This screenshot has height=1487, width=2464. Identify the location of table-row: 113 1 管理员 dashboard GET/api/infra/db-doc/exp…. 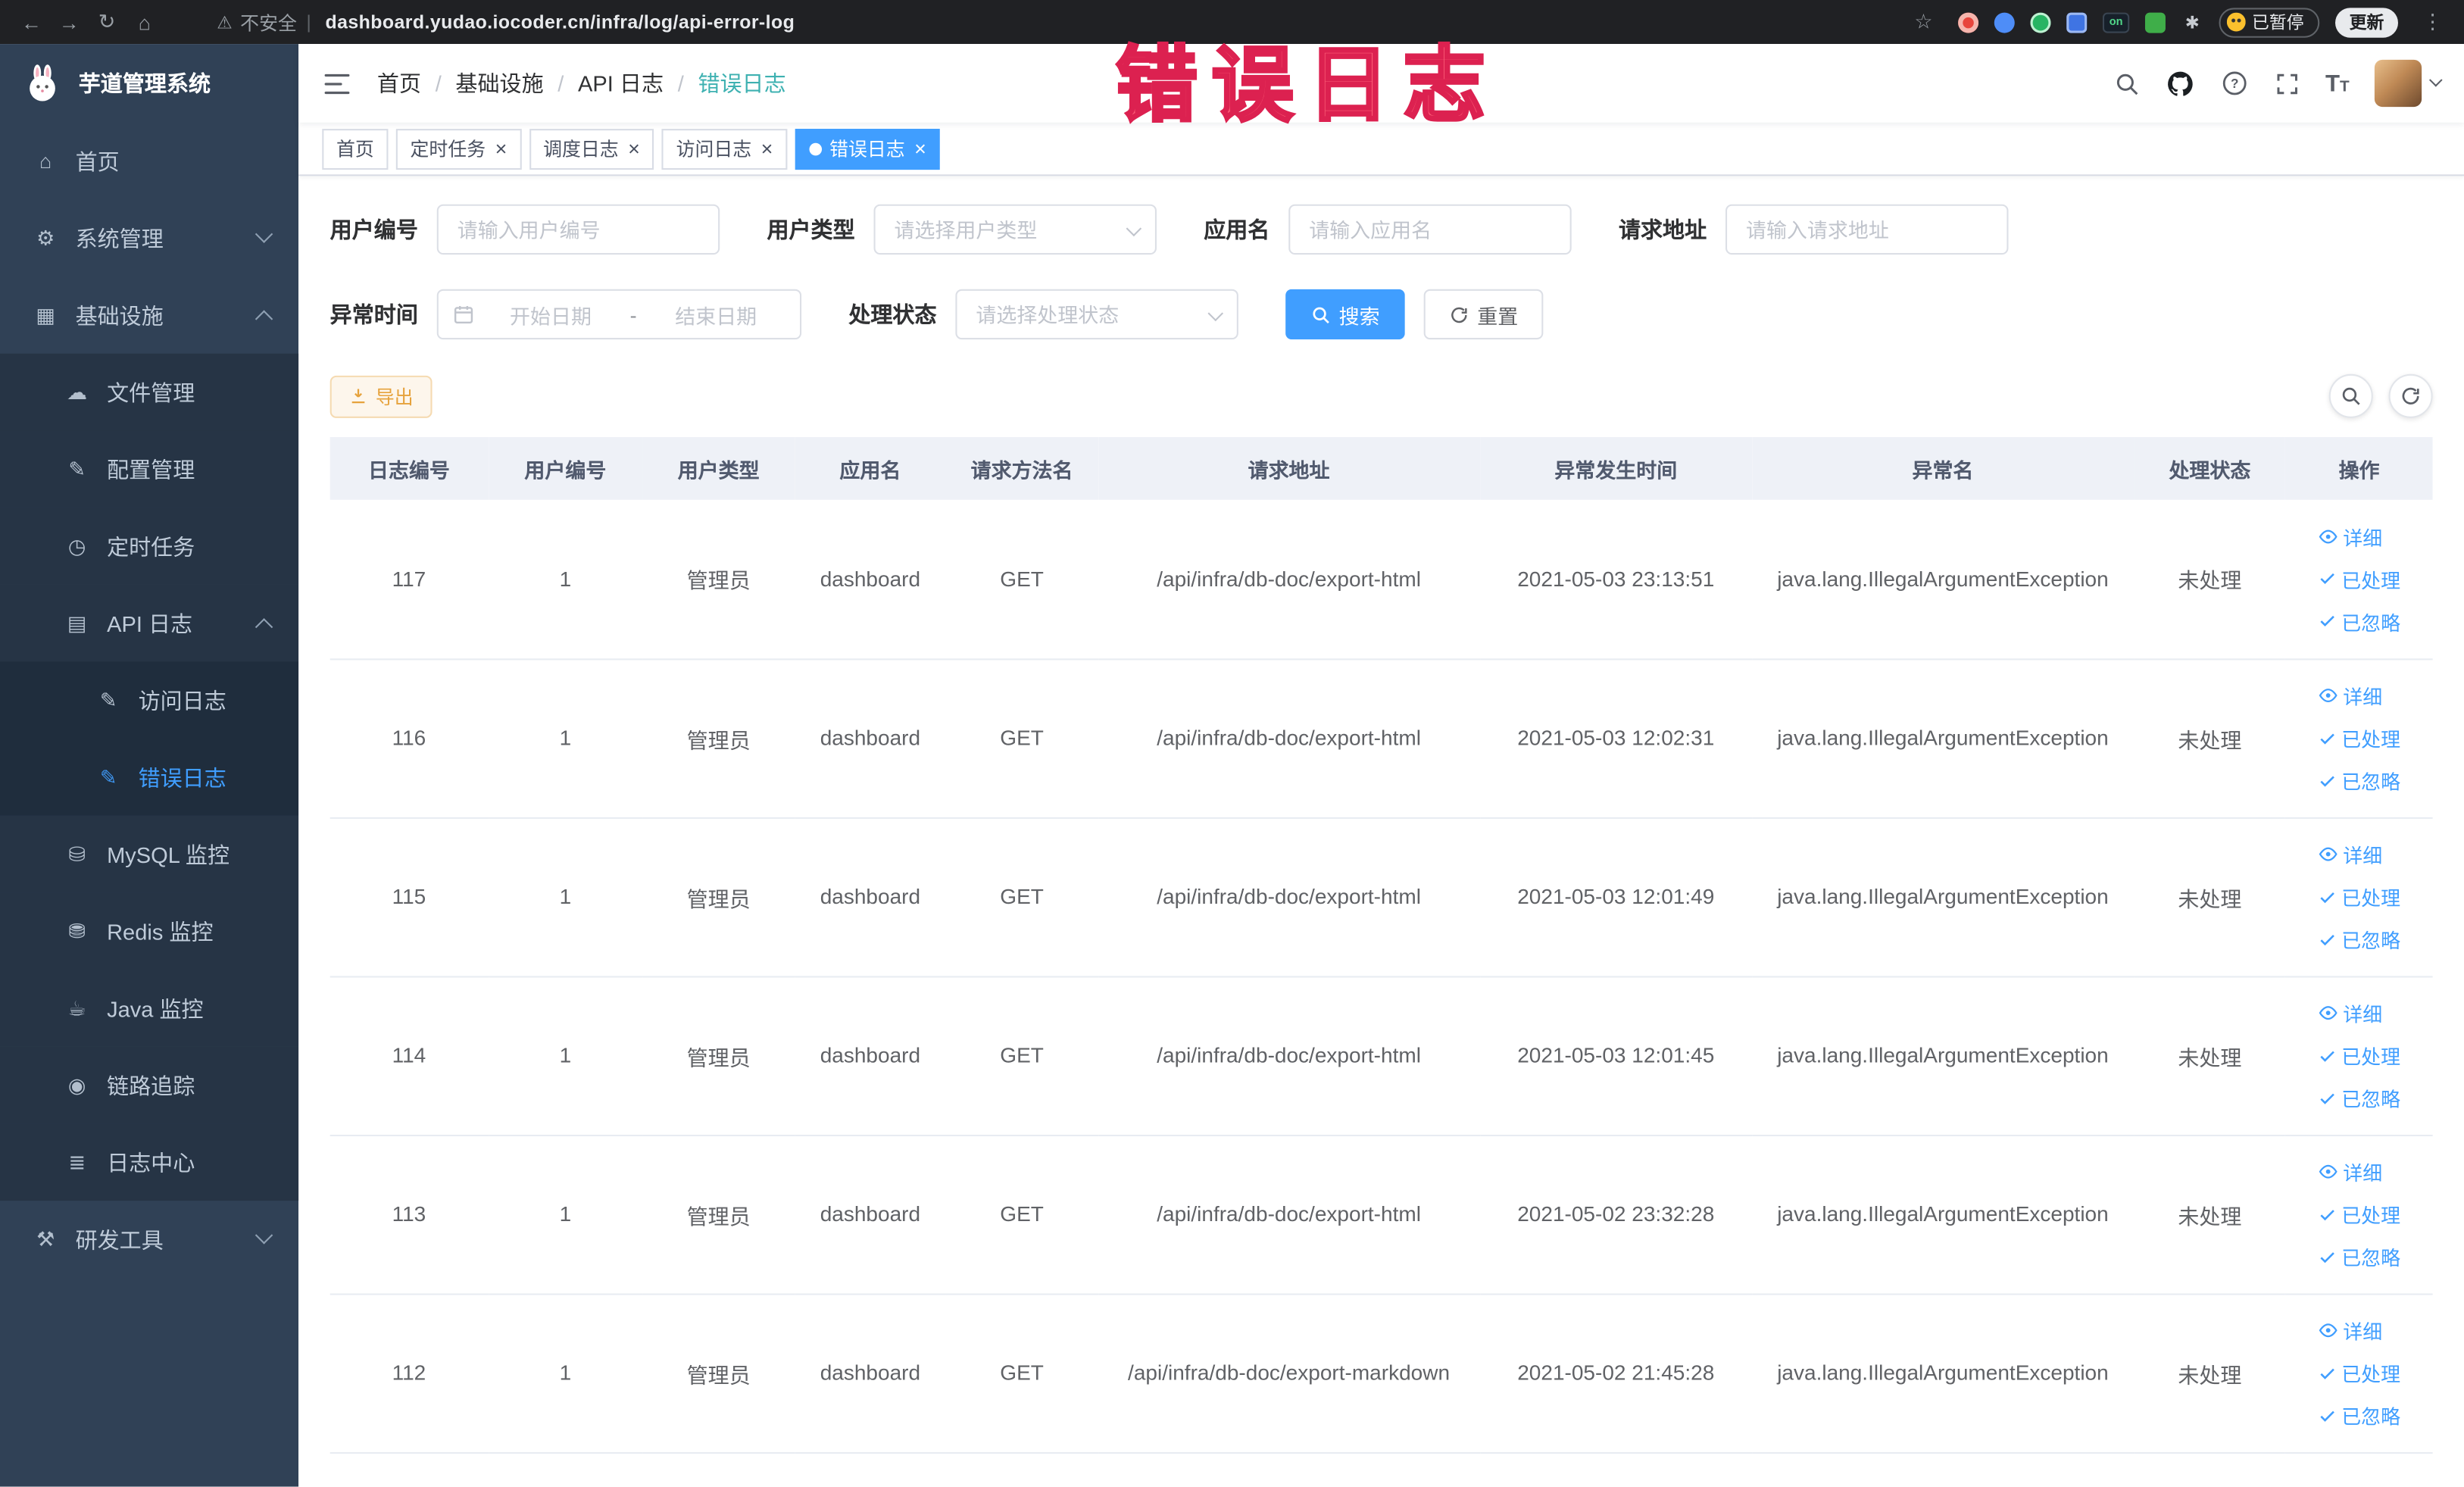
(1381, 1214).